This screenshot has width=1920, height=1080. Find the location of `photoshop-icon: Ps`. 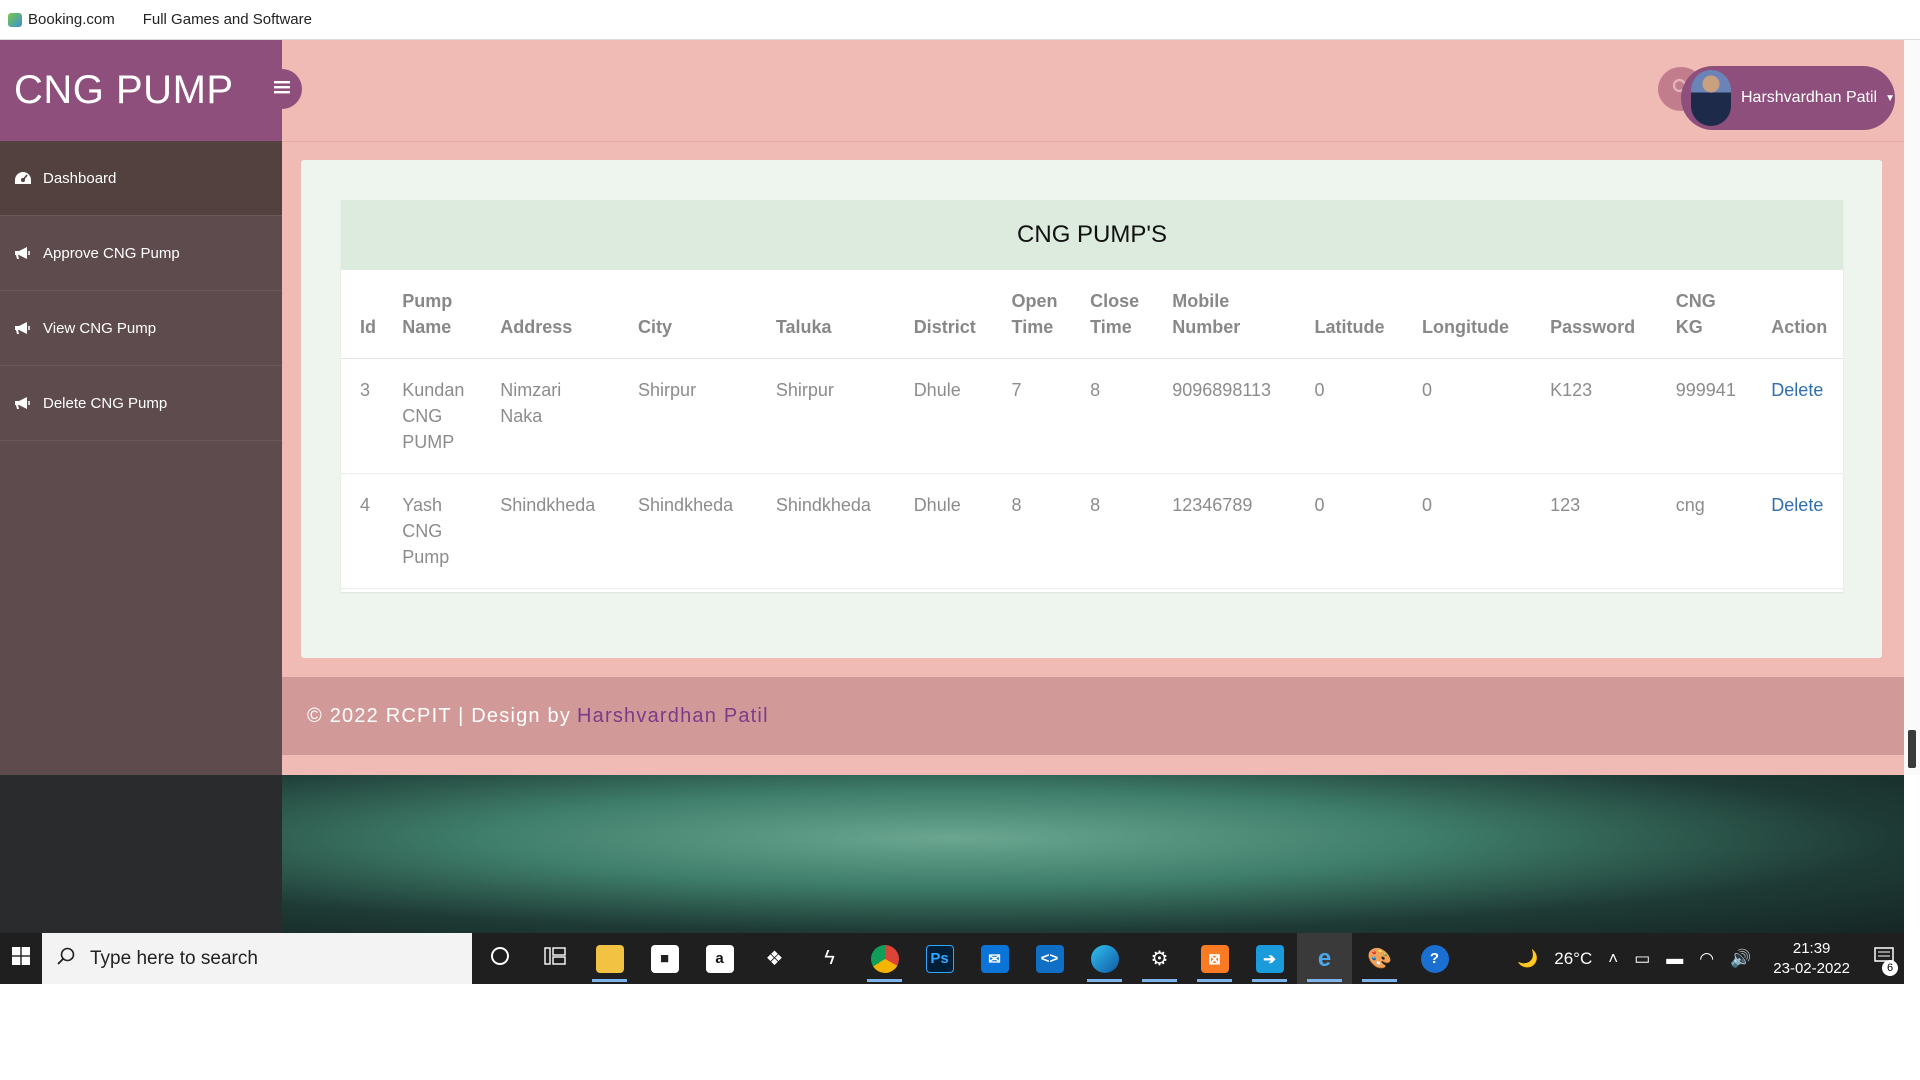

photoshop-icon: Ps is located at coordinates (939, 958).